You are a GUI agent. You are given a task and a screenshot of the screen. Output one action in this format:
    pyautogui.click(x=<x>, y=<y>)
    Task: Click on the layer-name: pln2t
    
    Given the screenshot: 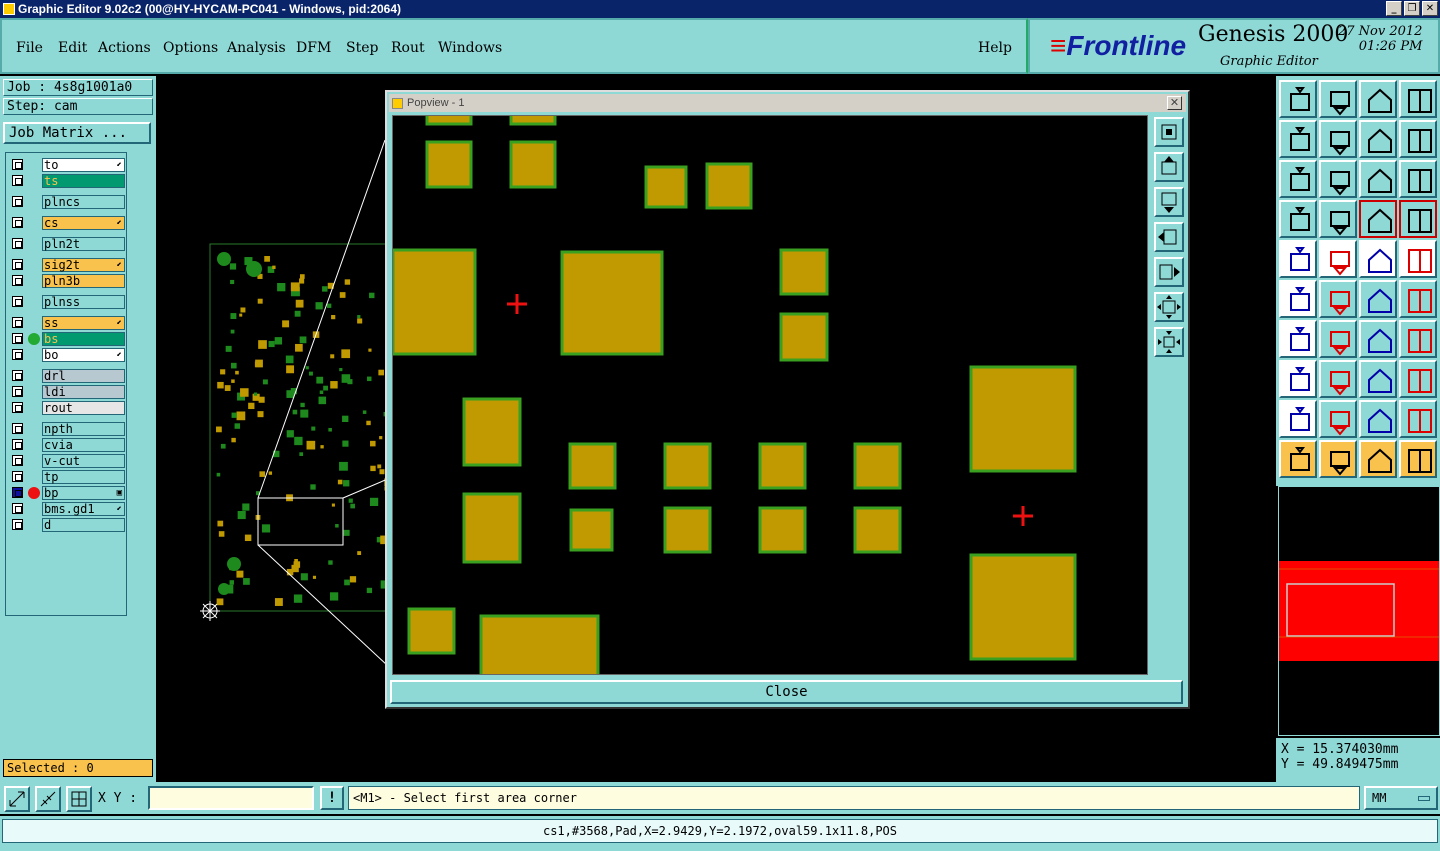 What is the action you would take?
    pyautogui.click(x=83, y=244)
    